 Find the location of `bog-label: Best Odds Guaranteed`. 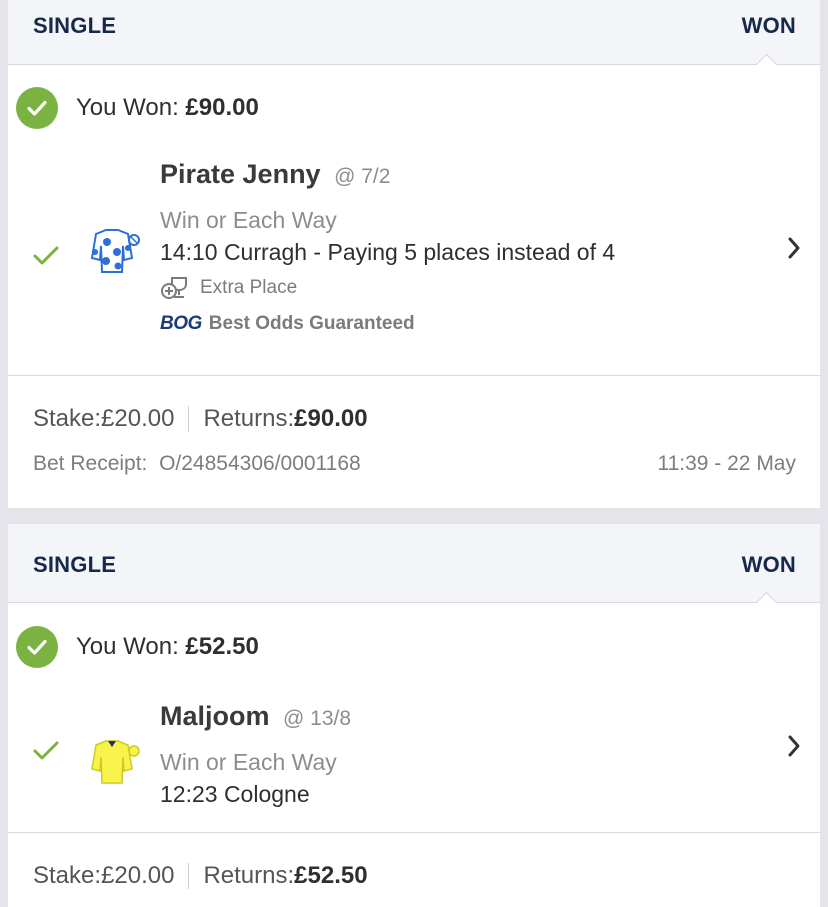

bog-label: Best Odds Guaranteed is located at coordinates (311, 323).